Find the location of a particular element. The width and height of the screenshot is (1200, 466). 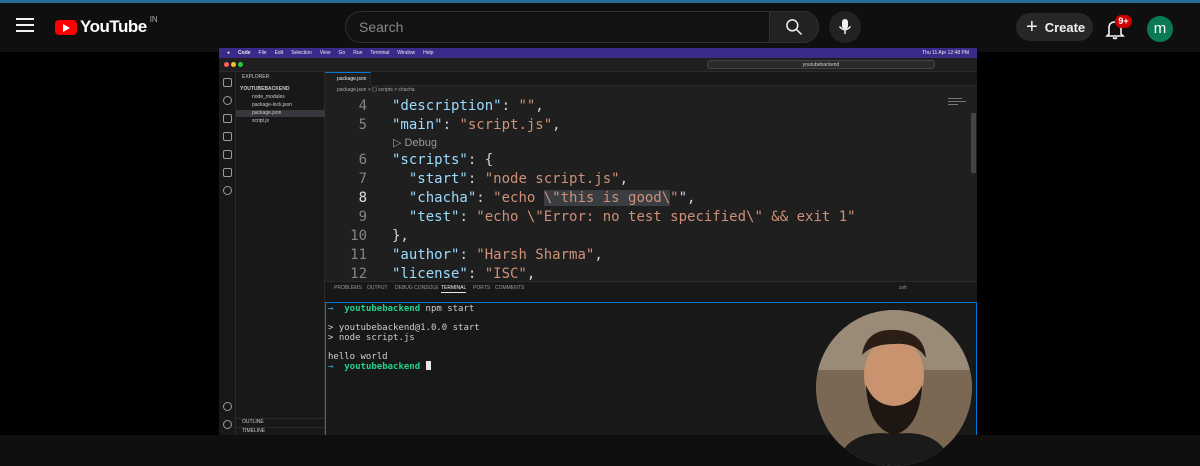

menubar-item: Edit is located at coordinates (279, 53).